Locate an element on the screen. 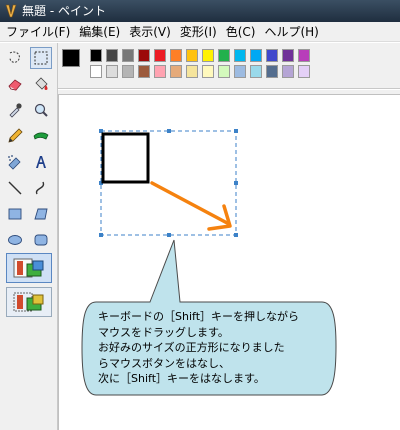  rectangle-icon is located at coordinates (15, 214).